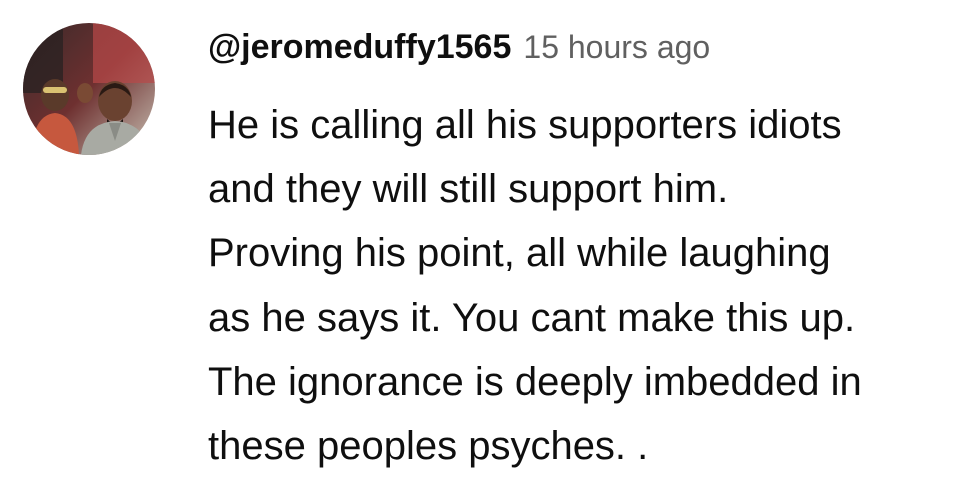  I want to click on comment-header: @jeromeduffy1565 15 hours ago, so click(459, 53).